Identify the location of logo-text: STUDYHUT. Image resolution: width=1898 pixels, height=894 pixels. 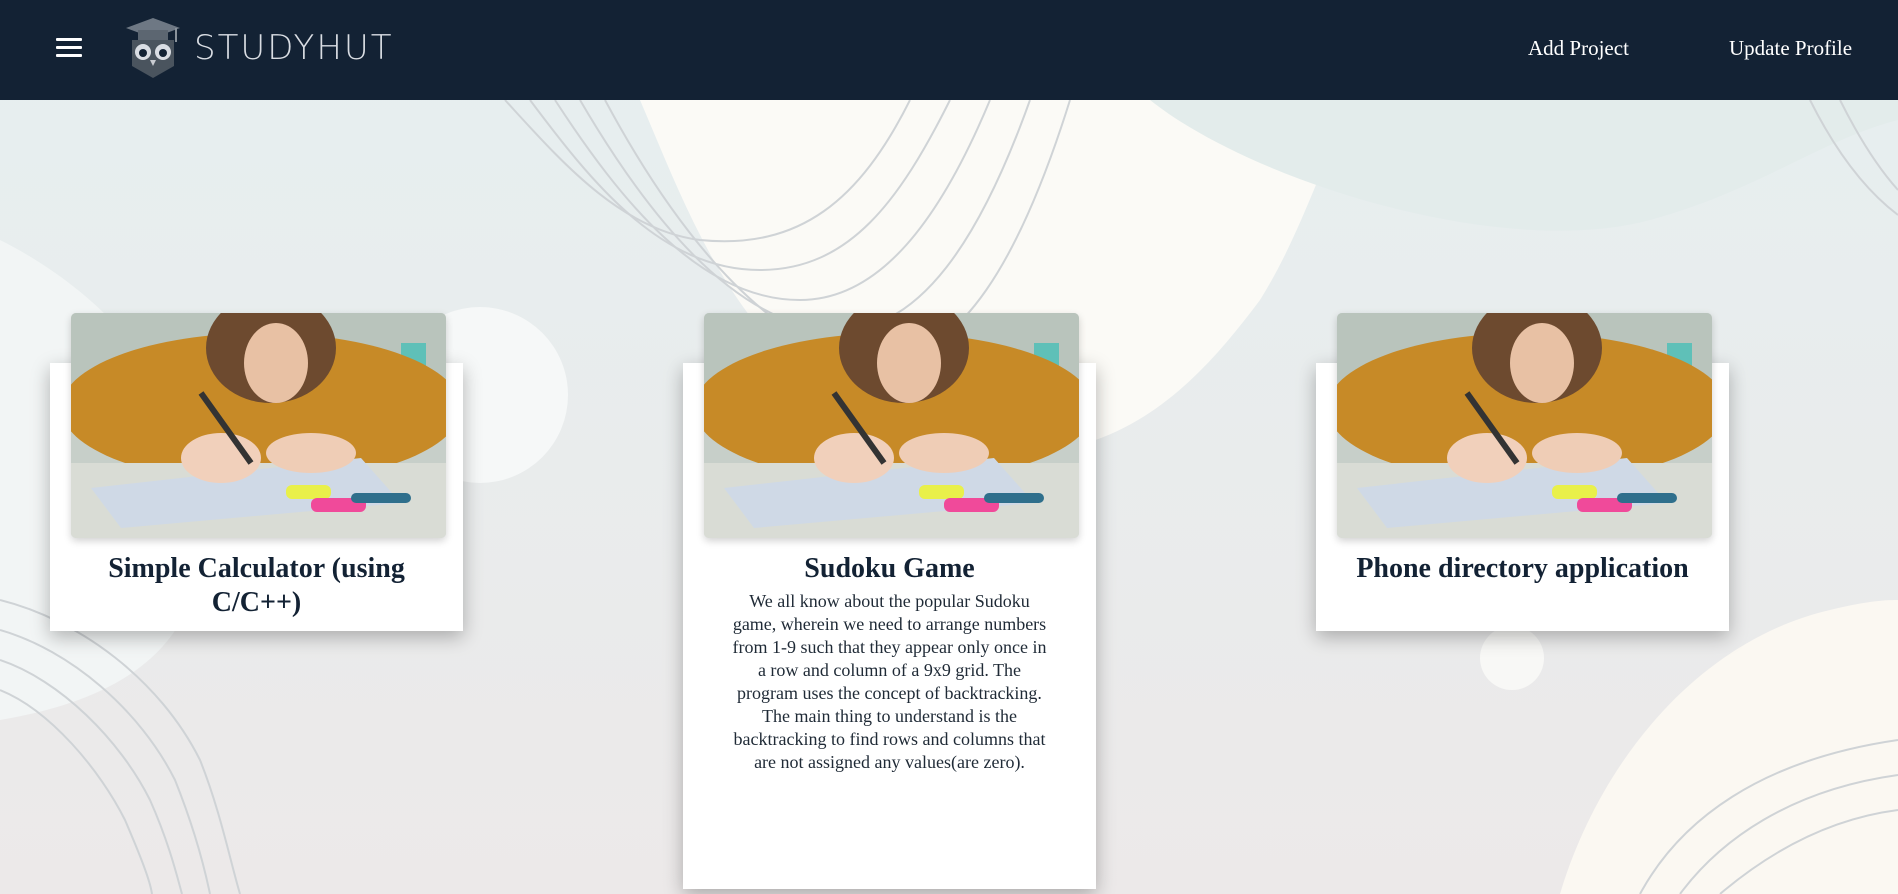
(294, 48).